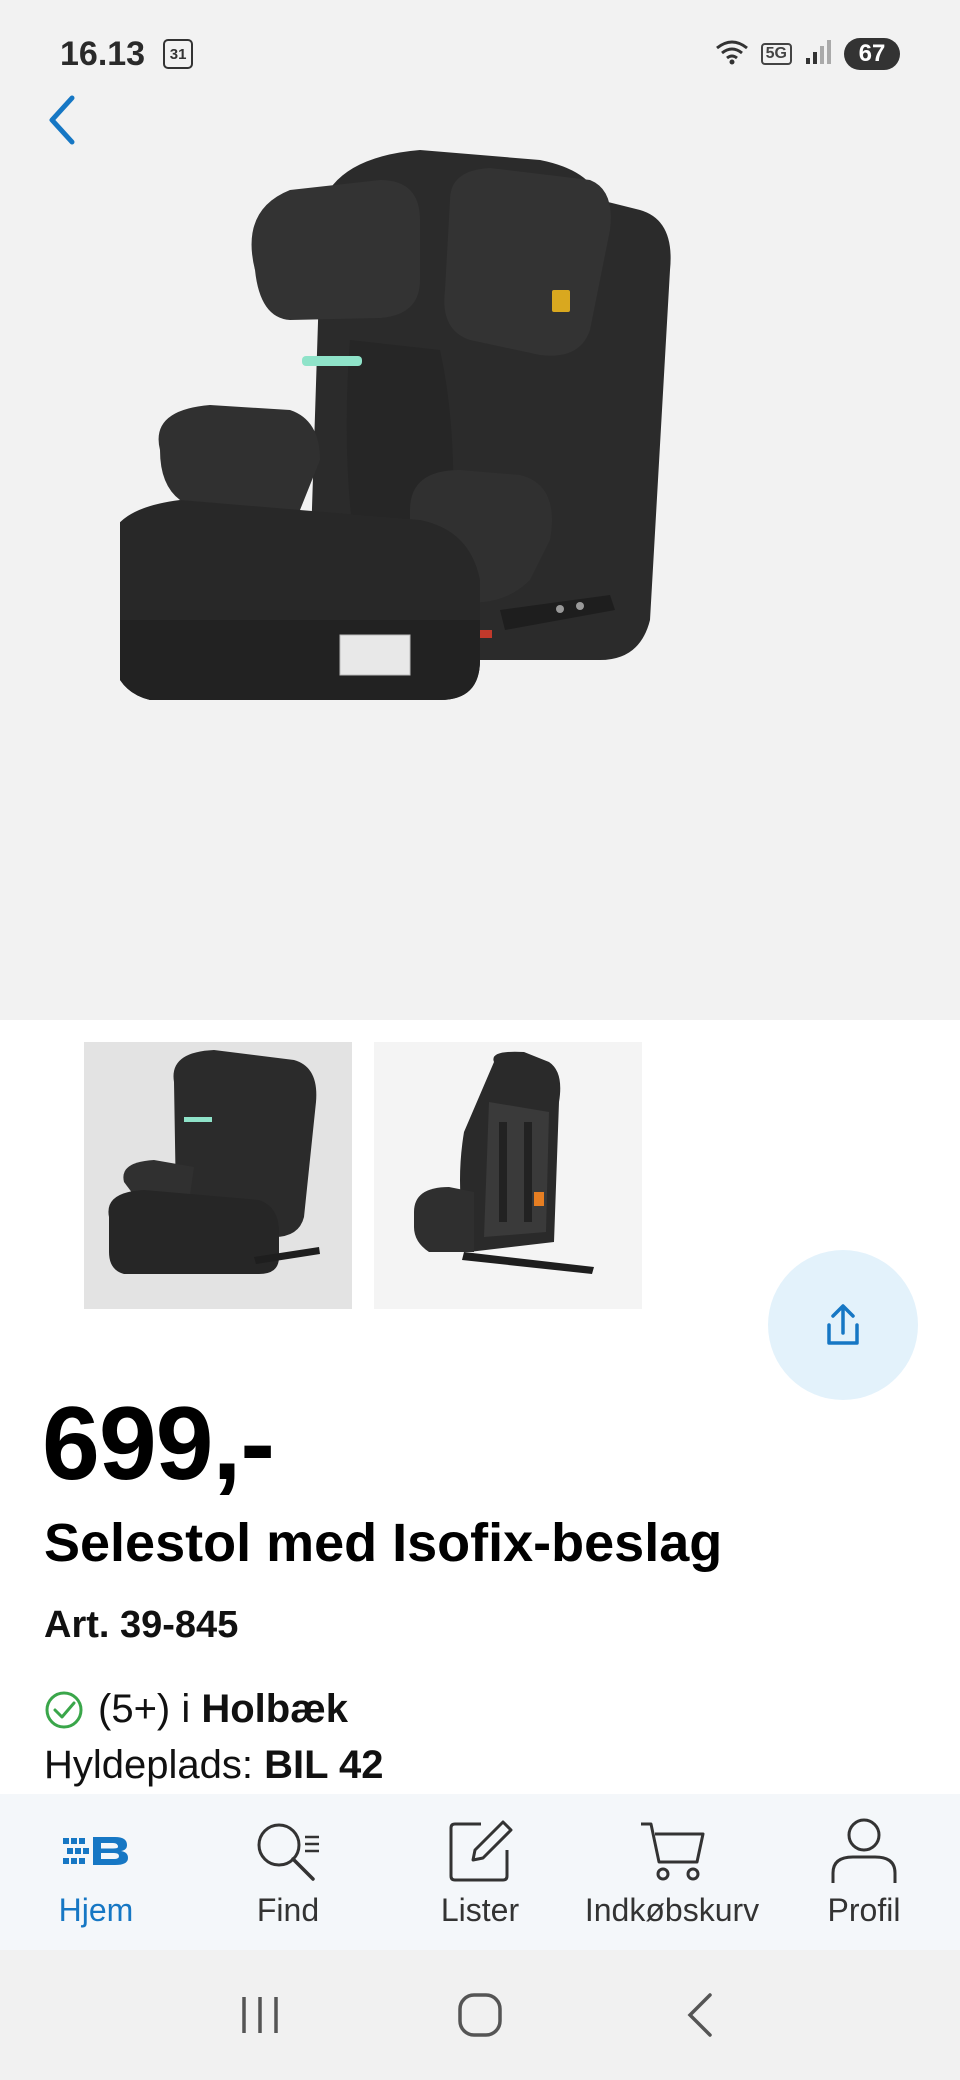  What do you see at coordinates (288, 1909) in the screenshot?
I see `nav-label-find: Find` at bounding box center [288, 1909].